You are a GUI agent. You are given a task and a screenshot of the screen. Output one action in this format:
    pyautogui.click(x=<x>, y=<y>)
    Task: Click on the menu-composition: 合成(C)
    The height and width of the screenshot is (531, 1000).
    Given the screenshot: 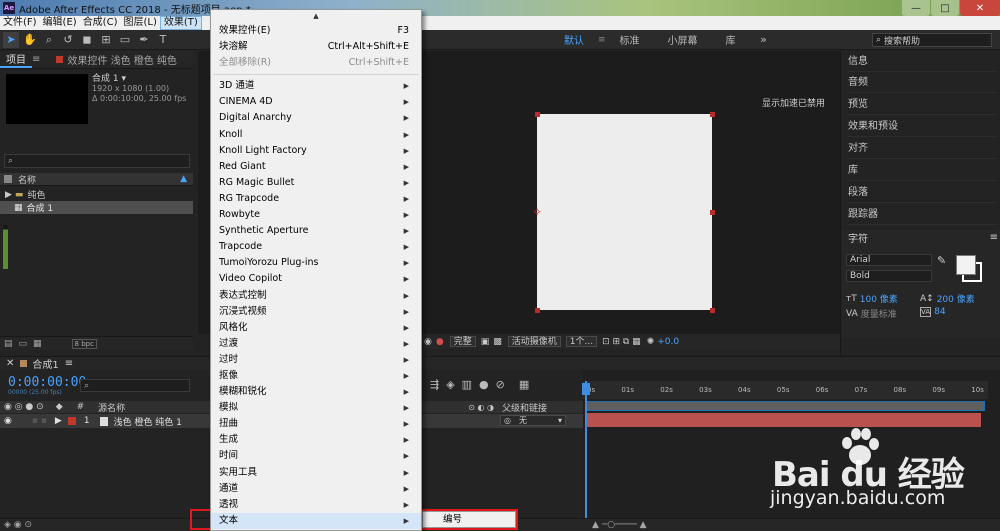 What is the action you would take?
    pyautogui.click(x=100, y=23)
    